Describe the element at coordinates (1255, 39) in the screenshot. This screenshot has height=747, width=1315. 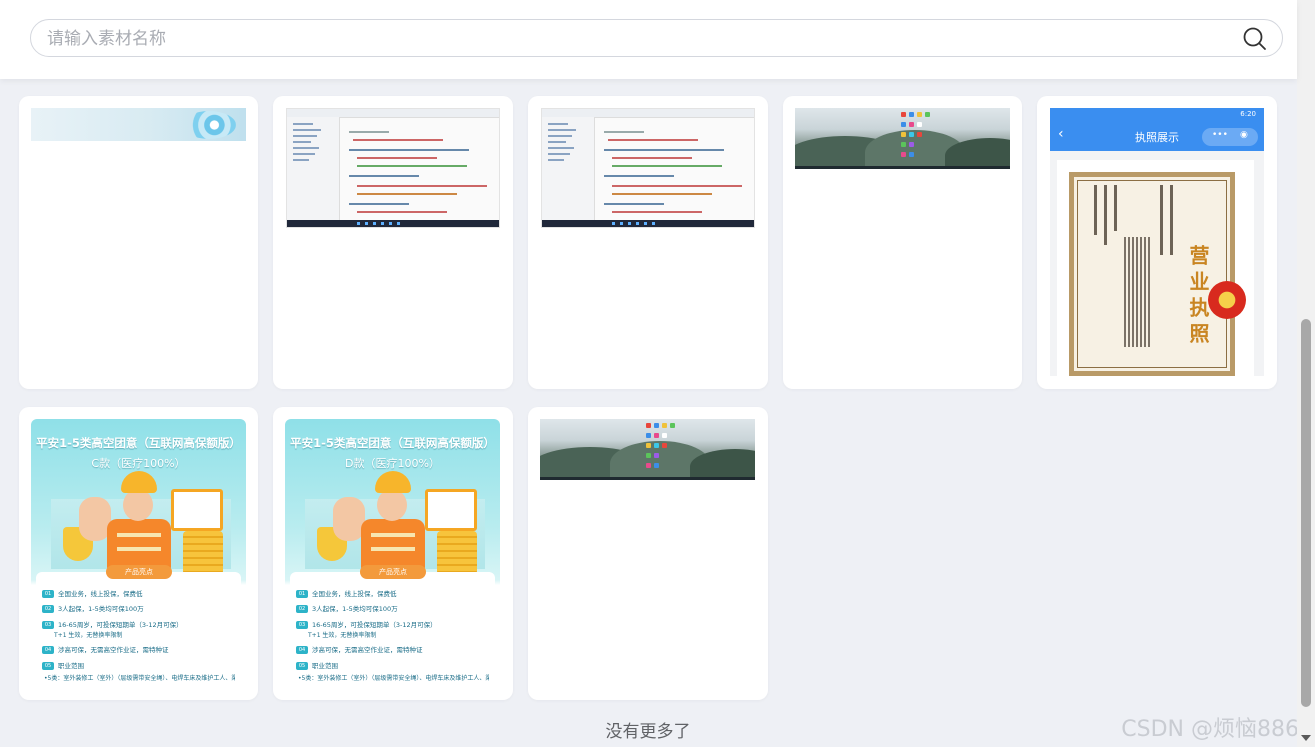
I see `search-icon` at that location.